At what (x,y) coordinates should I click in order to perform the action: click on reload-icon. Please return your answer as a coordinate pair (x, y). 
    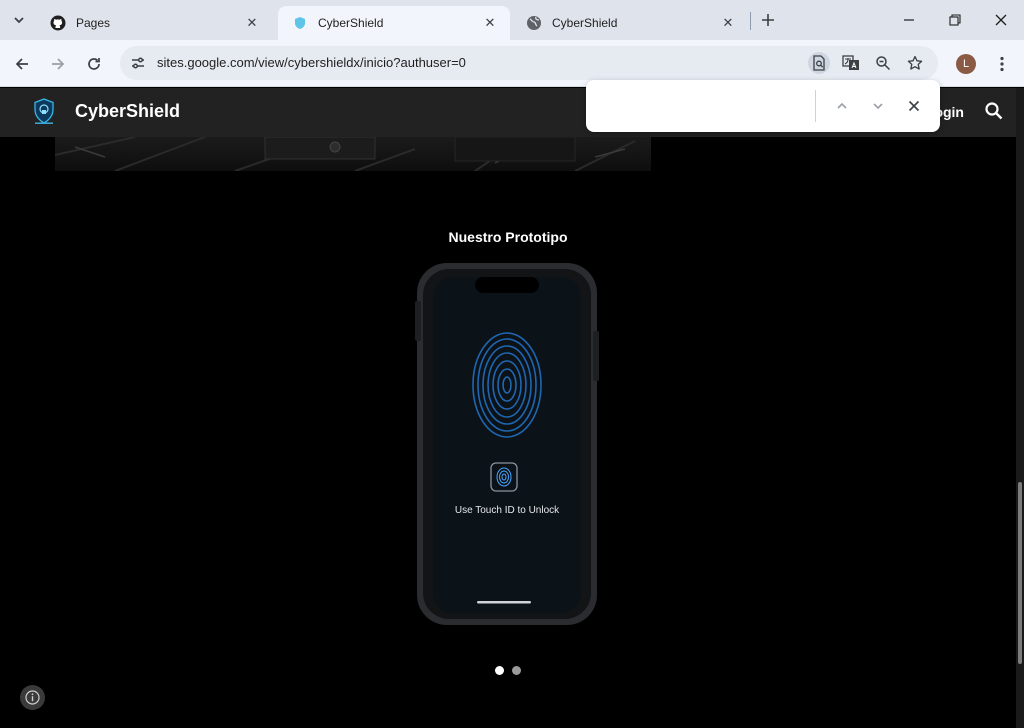
    Looking at the image, I should click on (94, 64).